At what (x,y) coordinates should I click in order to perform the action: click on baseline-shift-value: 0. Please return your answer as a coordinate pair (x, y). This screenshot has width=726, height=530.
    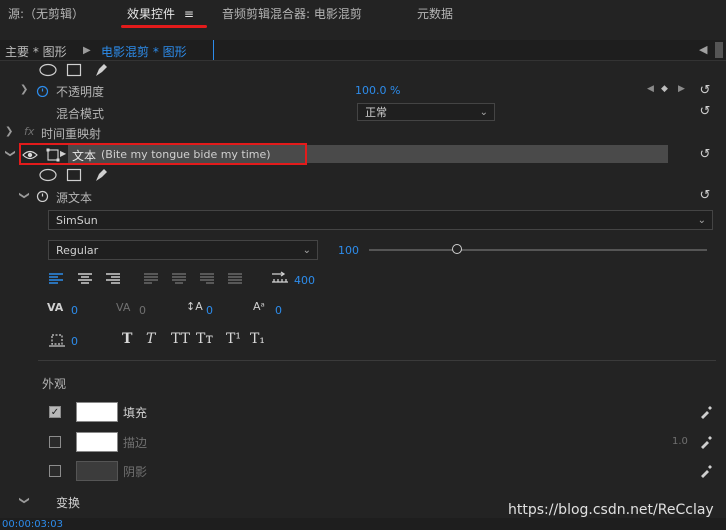
    Looking at the image, I should click on (278, 310).